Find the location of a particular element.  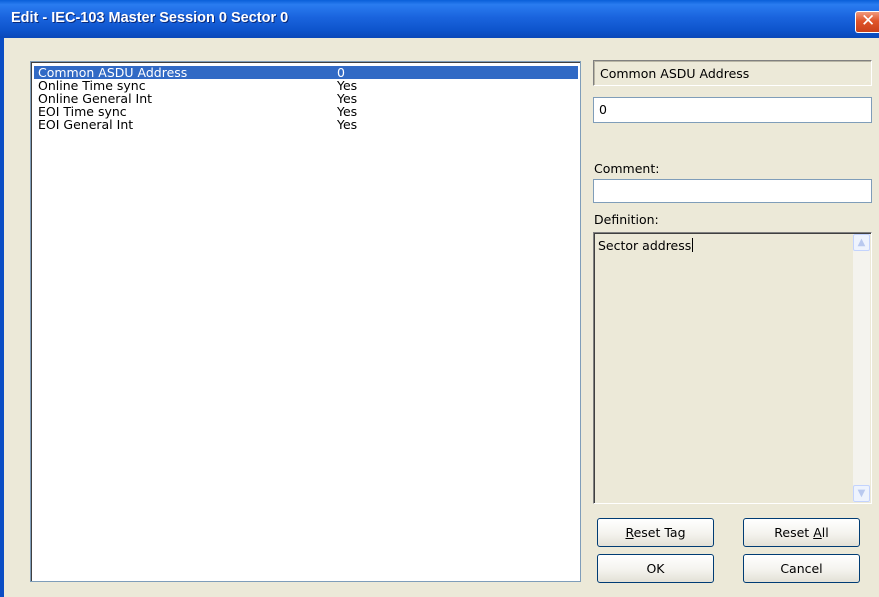

close-icon: ✕ is located at coordinates (868, 21).